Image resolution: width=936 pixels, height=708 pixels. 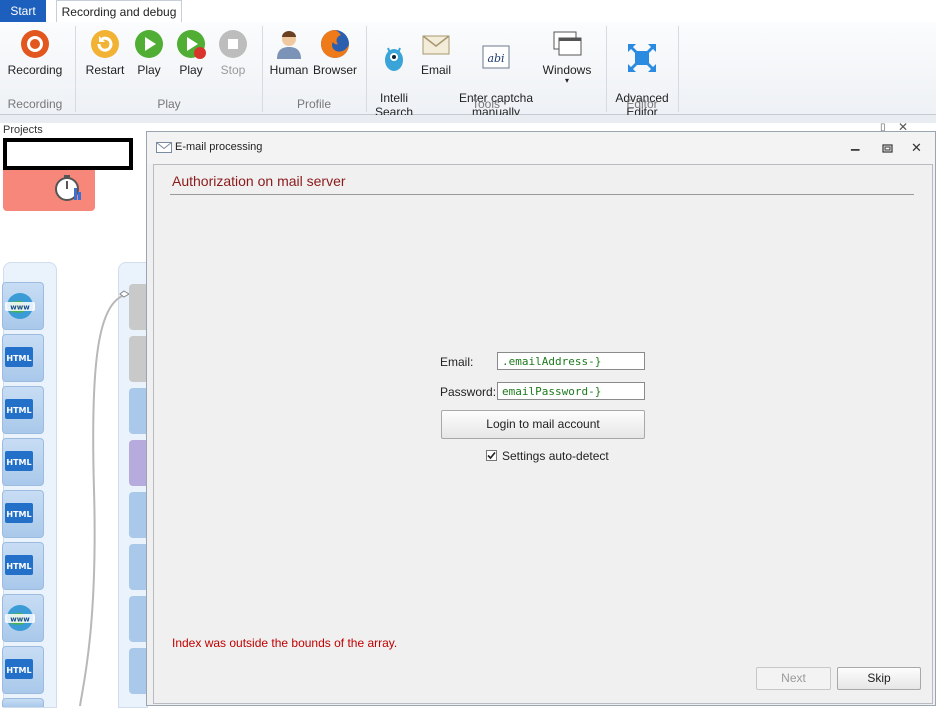 I want to click on stopwatch-icon, so click(x=68, y=188).